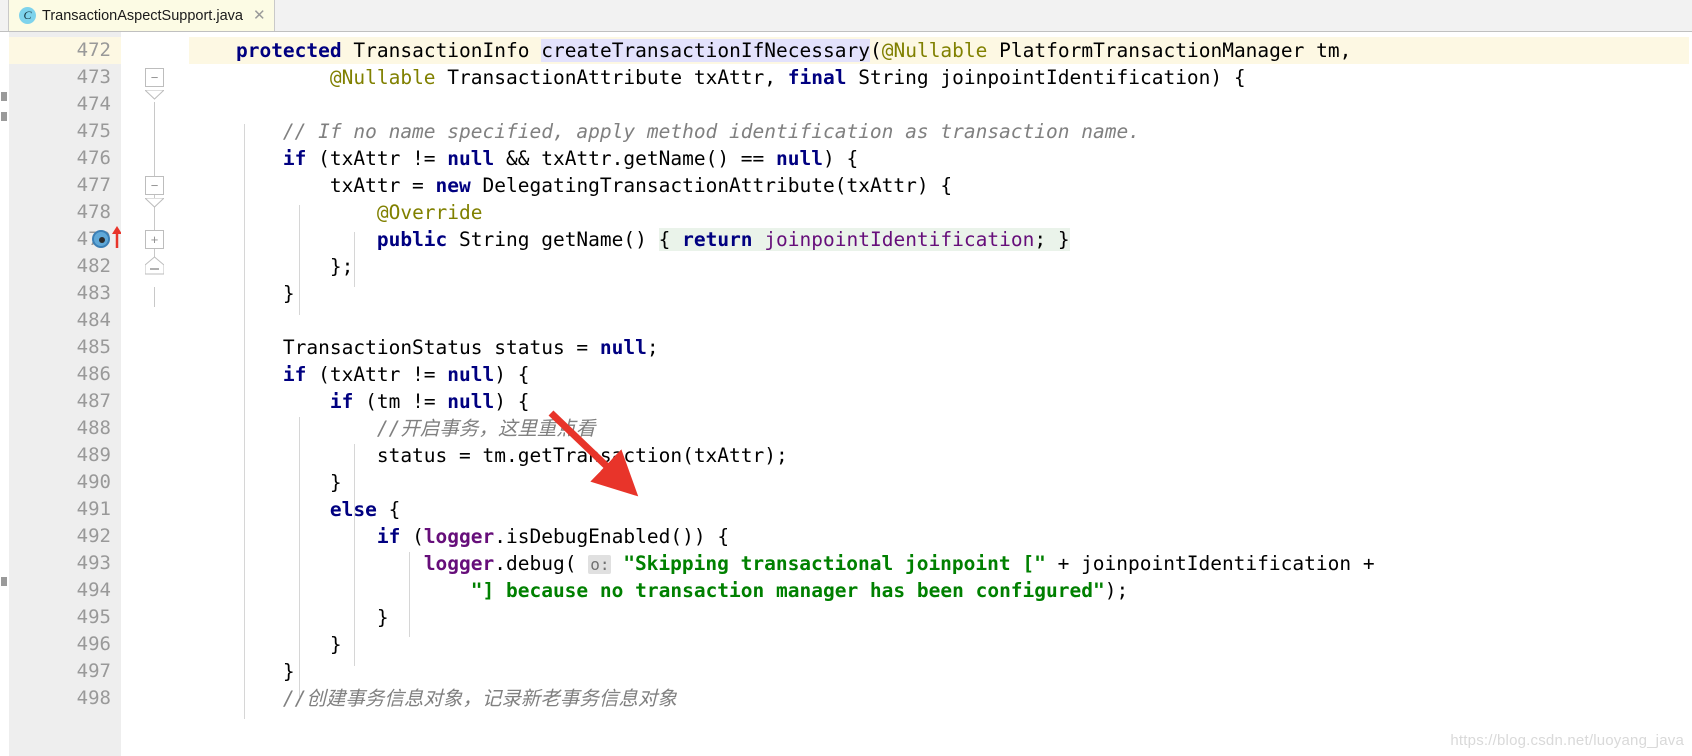 The image size is (1692, 756). Describe the element at coordinates (65, 104) in the screenshot. I see `line-number-474: 474` at that location.